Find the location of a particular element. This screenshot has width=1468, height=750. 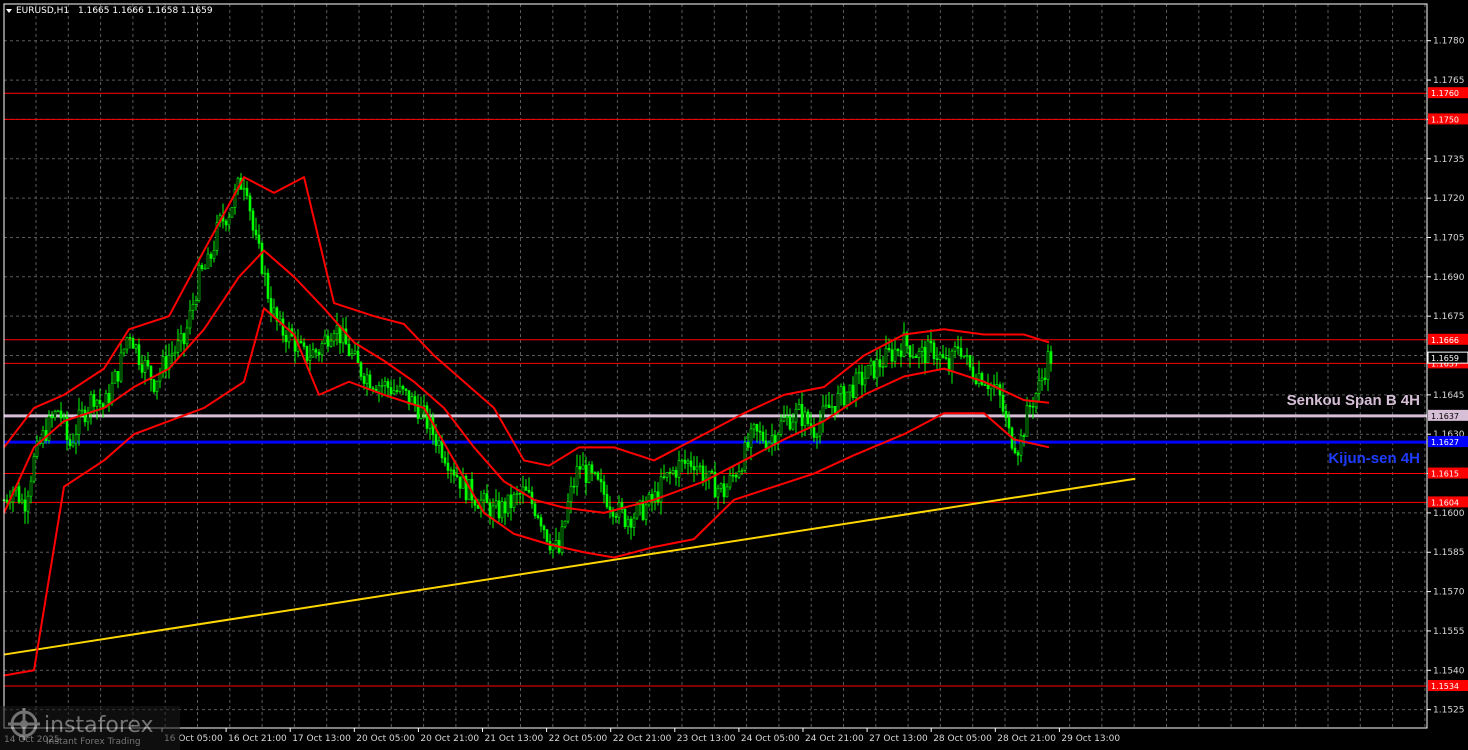

header-triangle-icon is located at coordinates (9, 11).